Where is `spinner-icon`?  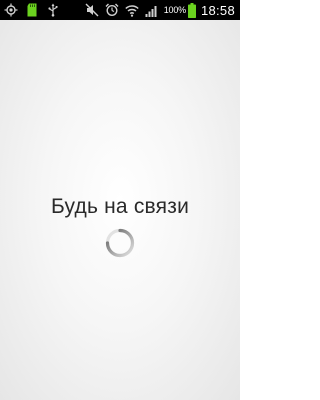
spinner-icon is located at coordinates (120, 243).